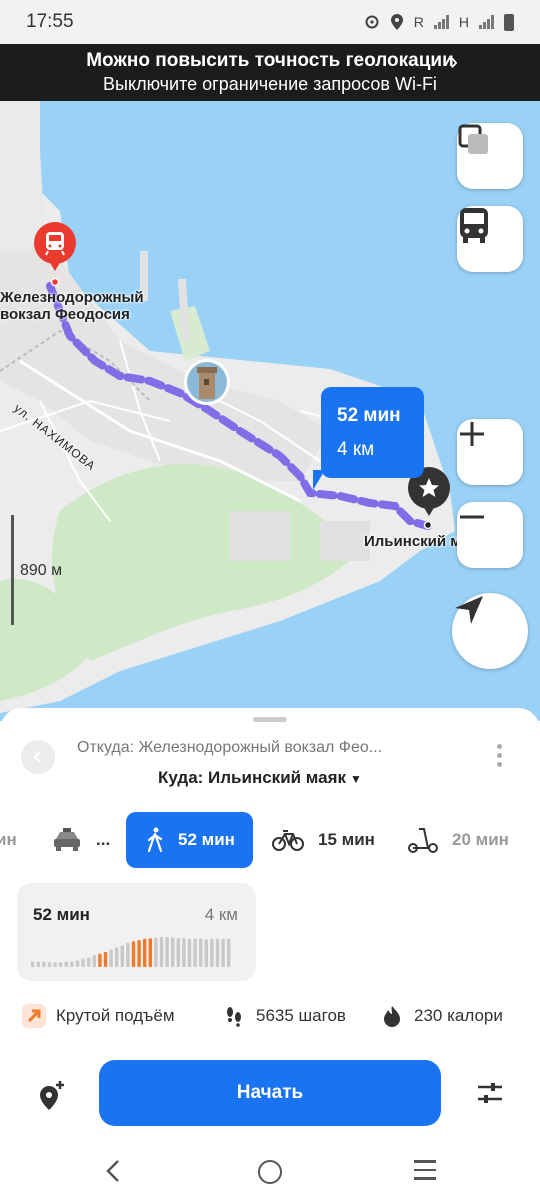 The height and width of the screenshot is (1200, 540). I want to click on flame-icon, so click(392, 1016).